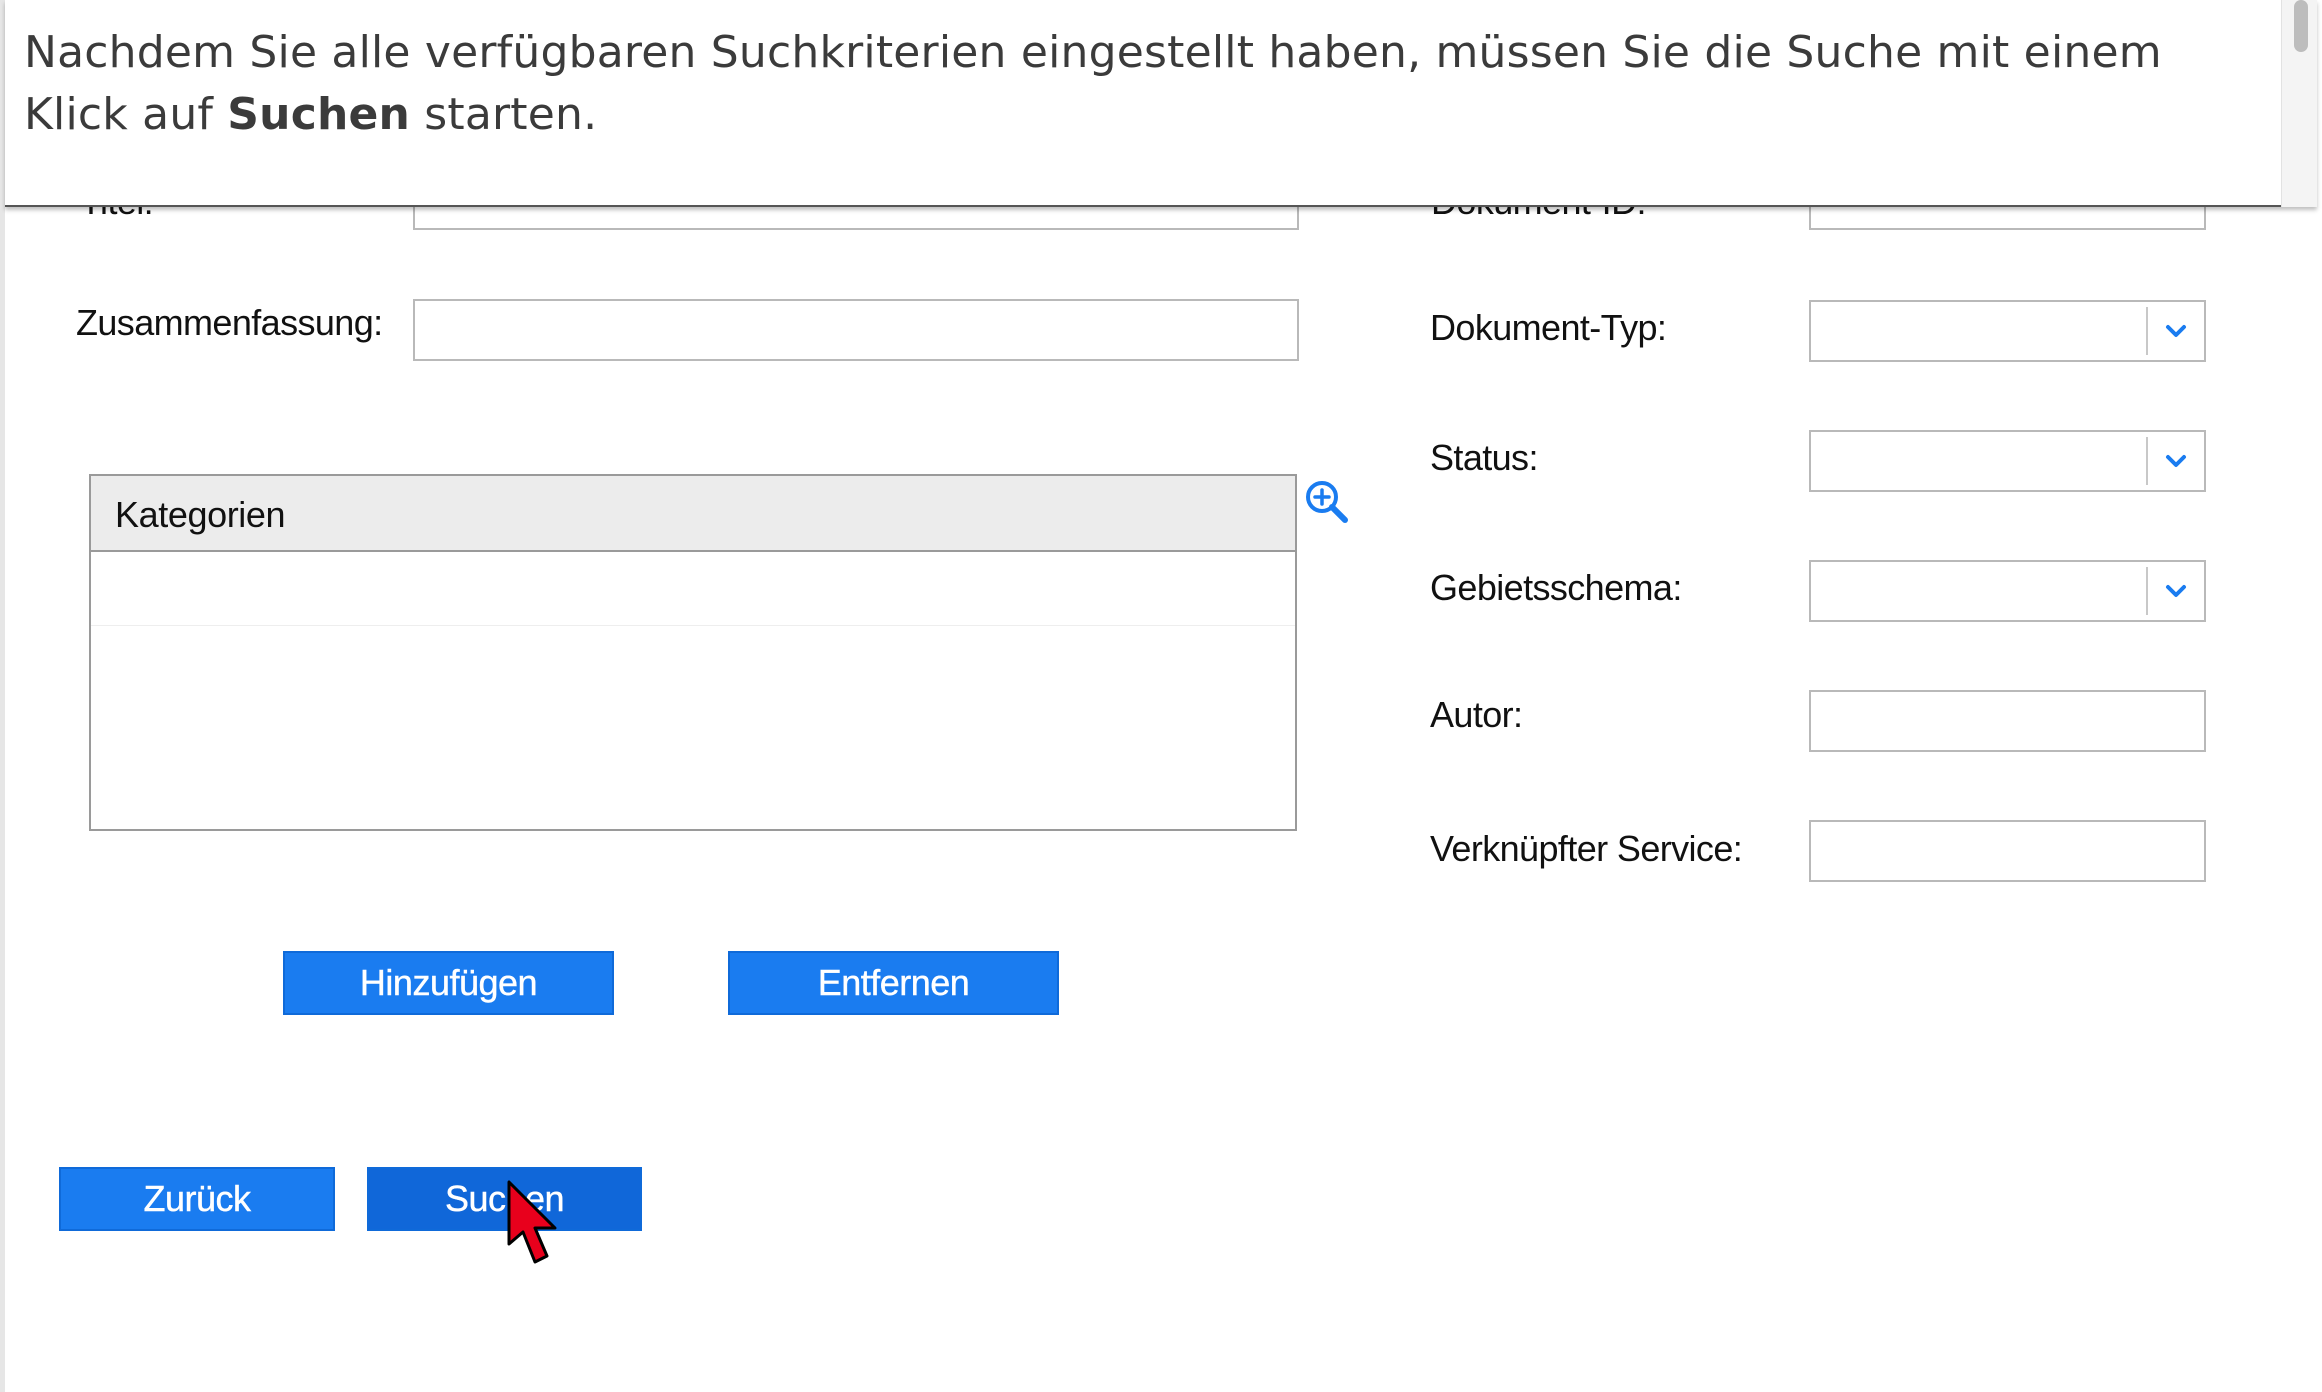  I want to click on back-button: Zurück, so click(197, 1199).